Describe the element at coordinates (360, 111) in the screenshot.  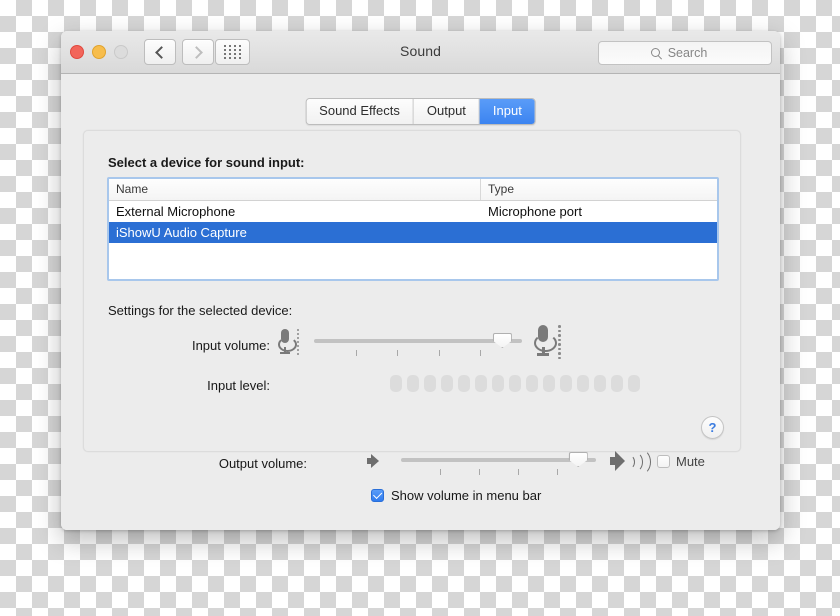
I see `tab-sound-effects: Sound Effects` at that location.